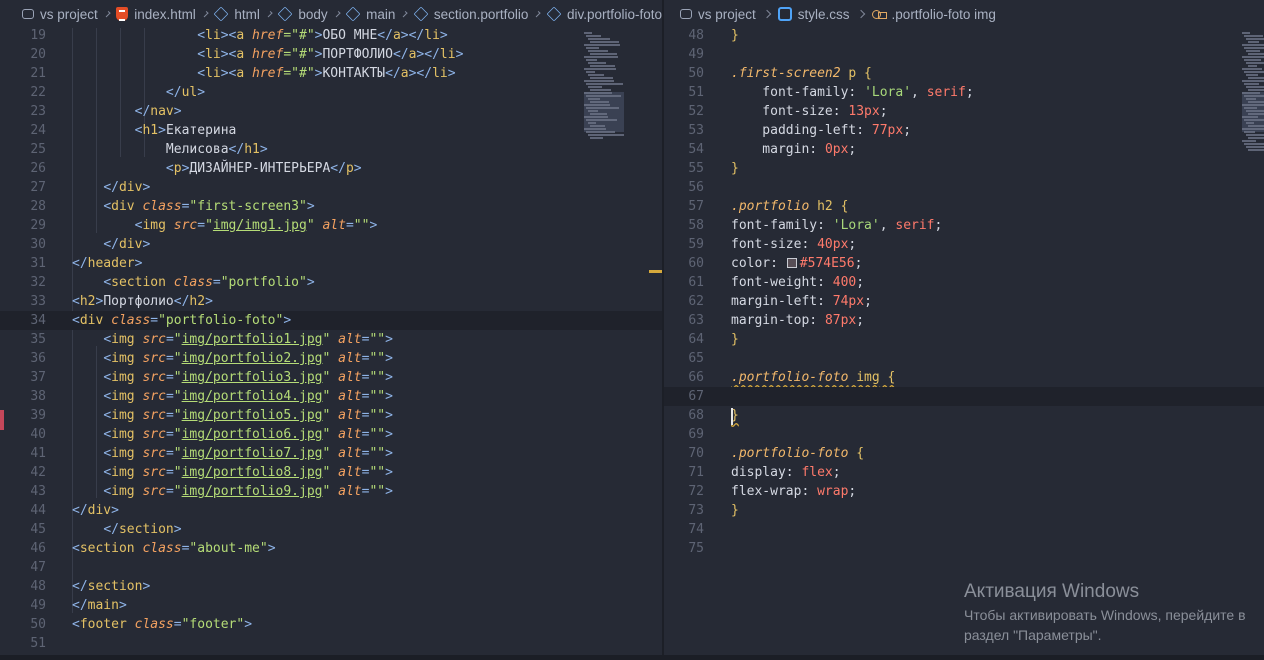  Describe the element at coordinates (964, 92) in the screenshot. I see `code-line: 51 font-family: 'Lora', serif;` at that location.